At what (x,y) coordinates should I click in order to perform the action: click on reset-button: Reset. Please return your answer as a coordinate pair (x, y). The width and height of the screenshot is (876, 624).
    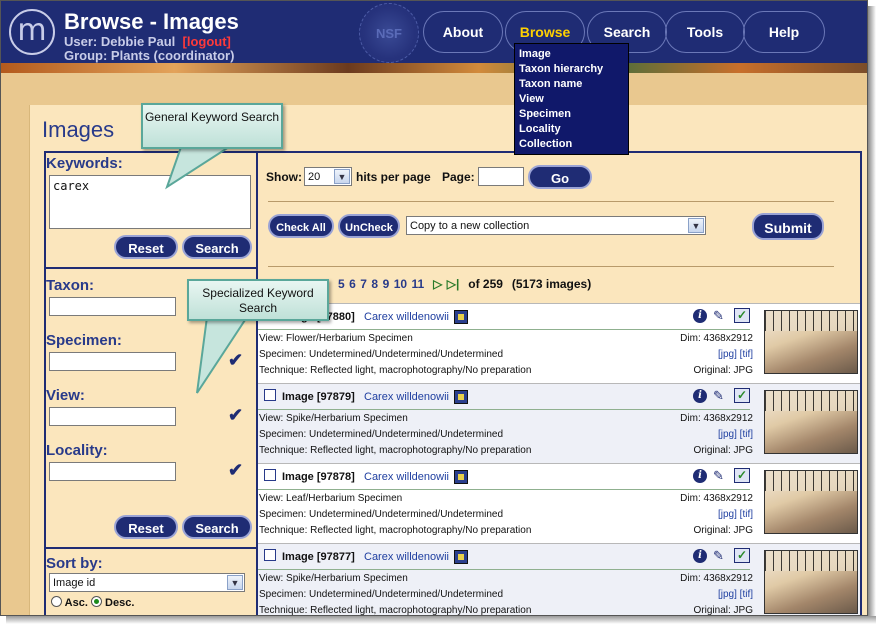
    Looking at the image, I should click on (146, 247).